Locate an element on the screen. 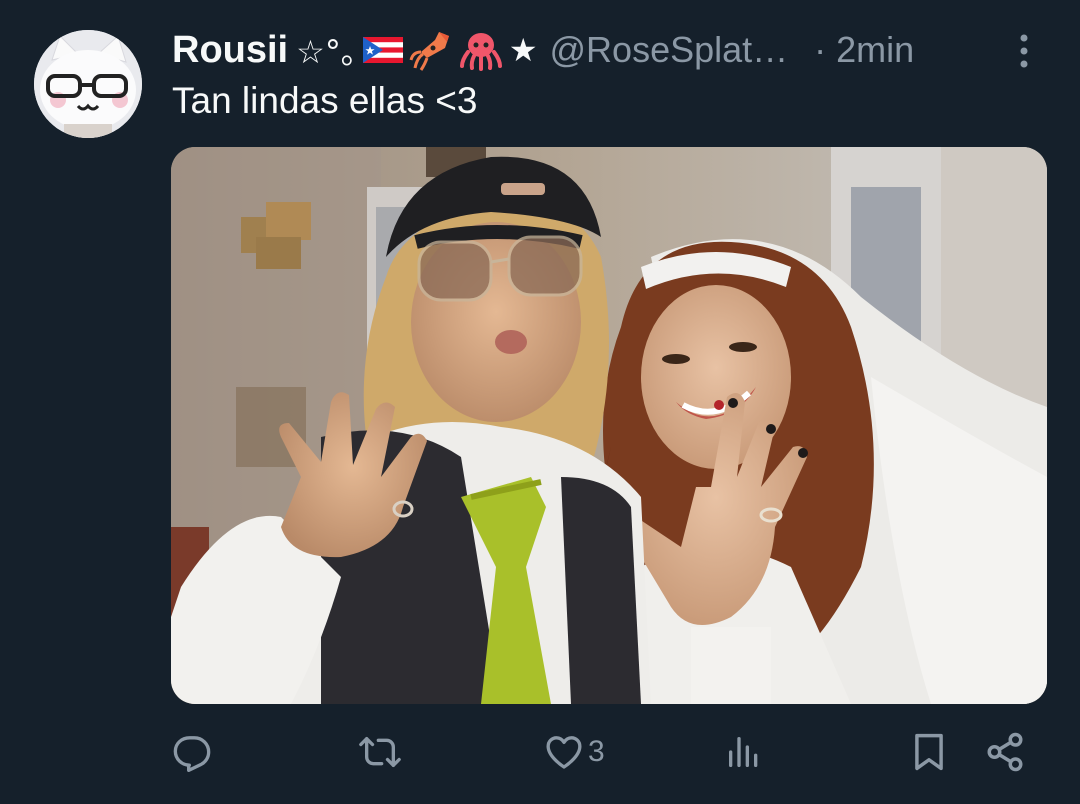 The width and height of the screenshot is (1080, 804). name-trailing-star: ★ is located at coordinates (523, 50).